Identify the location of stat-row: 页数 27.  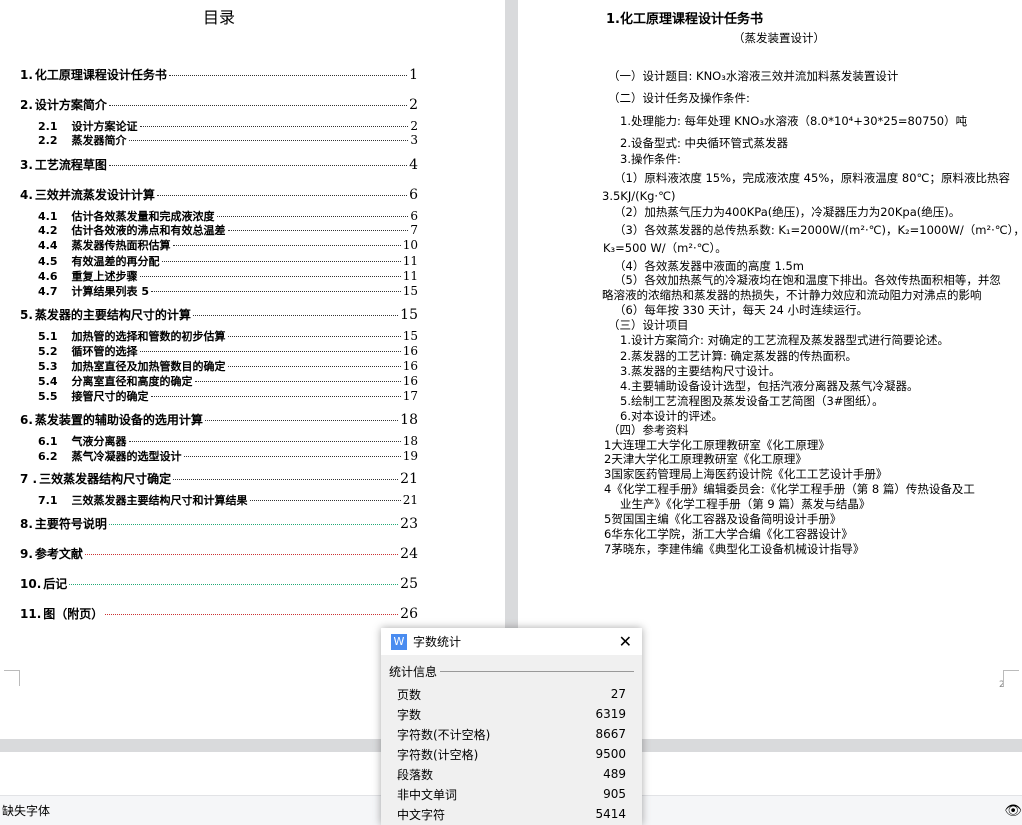
(511, 694).